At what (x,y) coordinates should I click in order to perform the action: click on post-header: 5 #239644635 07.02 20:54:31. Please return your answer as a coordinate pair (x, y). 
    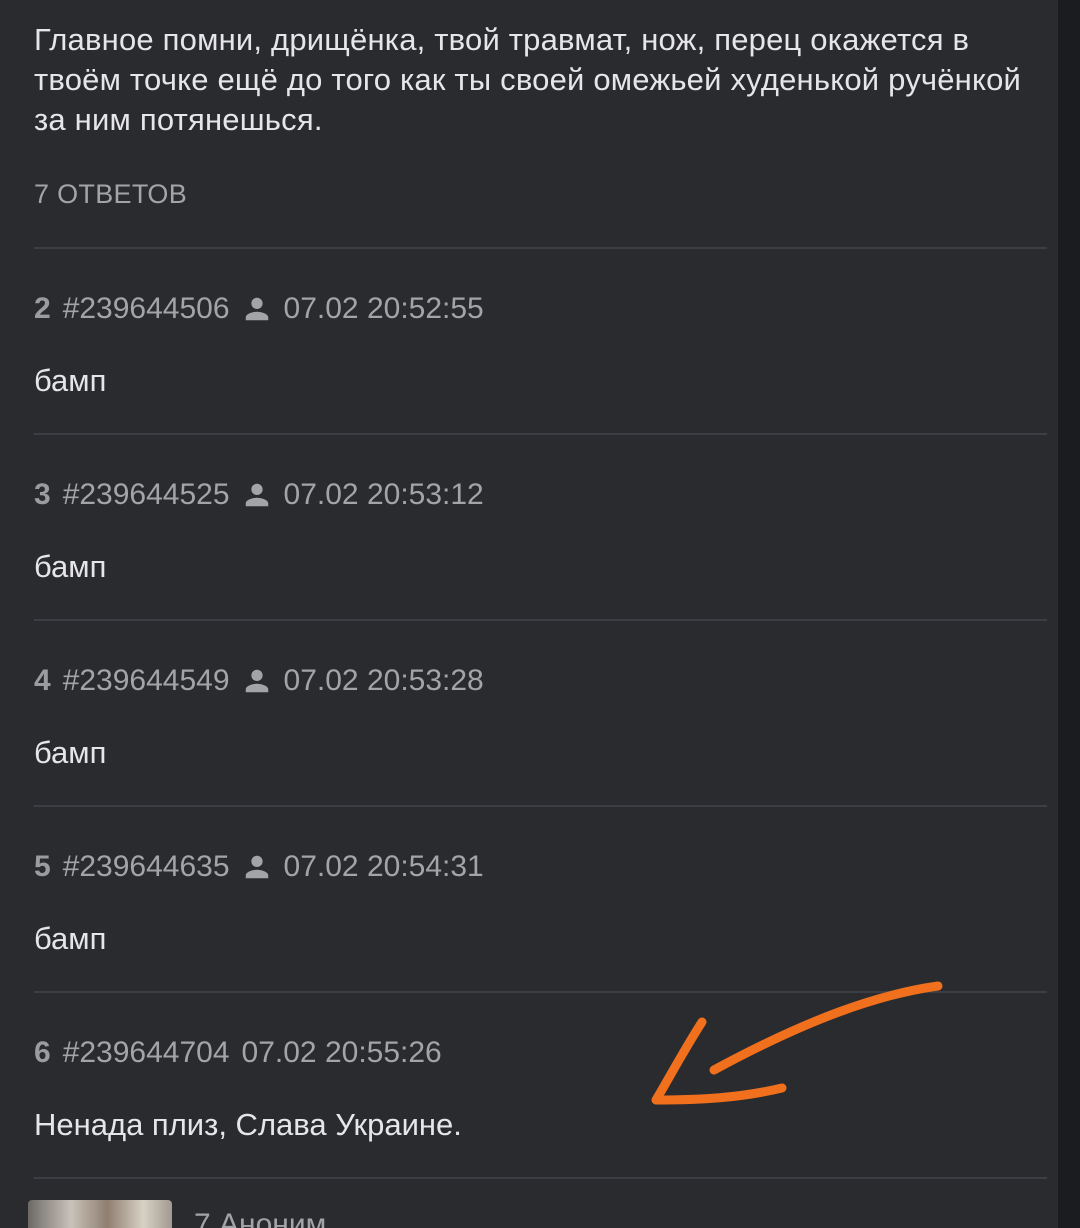
    Looking at the image, I should click on (259, 867).